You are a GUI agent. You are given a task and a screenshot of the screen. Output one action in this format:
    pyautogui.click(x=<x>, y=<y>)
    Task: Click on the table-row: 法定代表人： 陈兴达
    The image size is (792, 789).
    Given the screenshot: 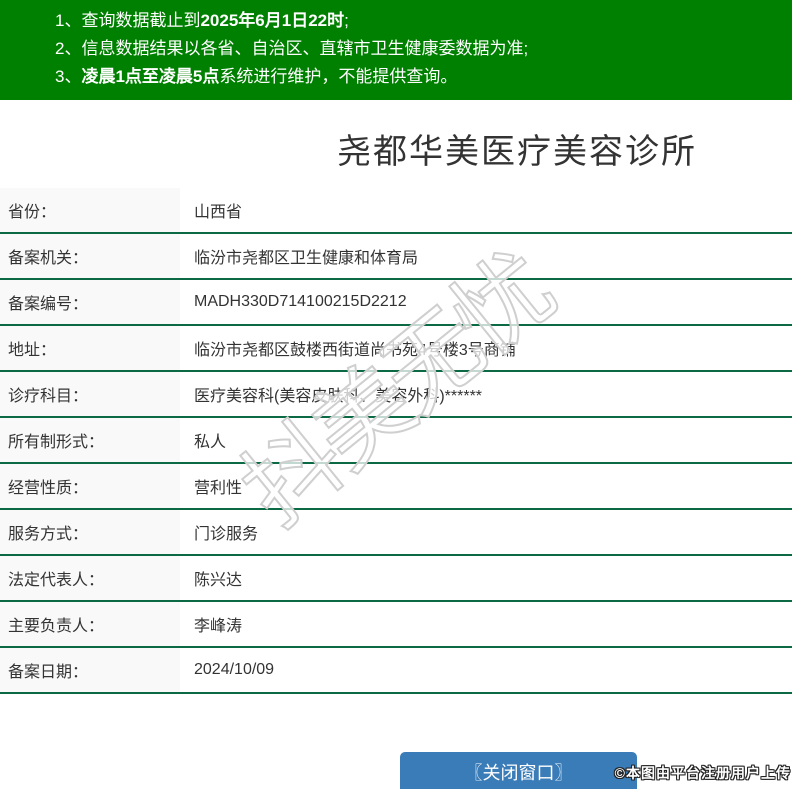 What is the action you would take?
    pyautogui.click(x=396, y=579)
    